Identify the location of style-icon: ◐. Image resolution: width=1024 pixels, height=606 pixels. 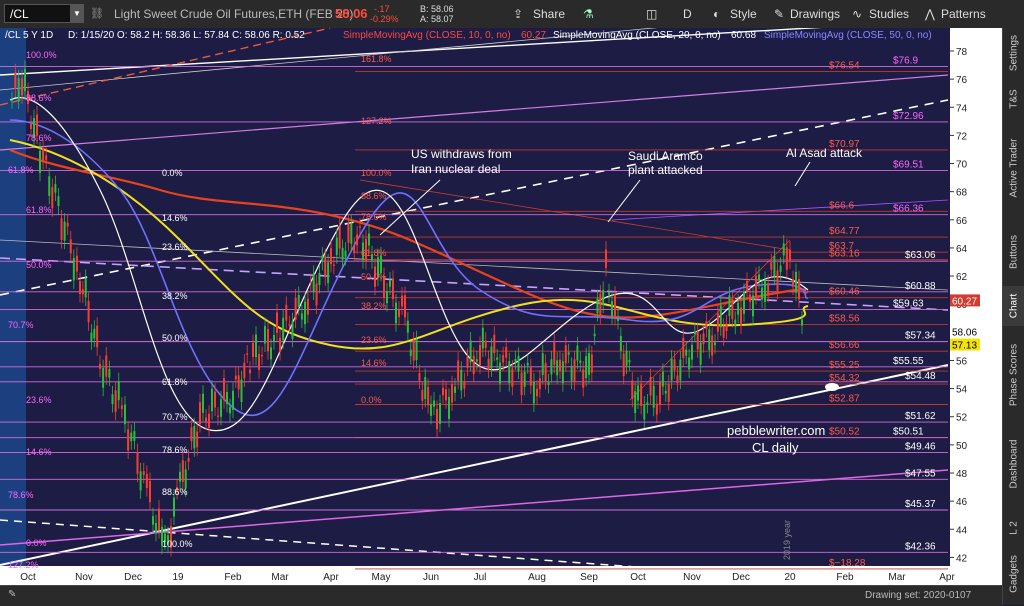
(716, 14).